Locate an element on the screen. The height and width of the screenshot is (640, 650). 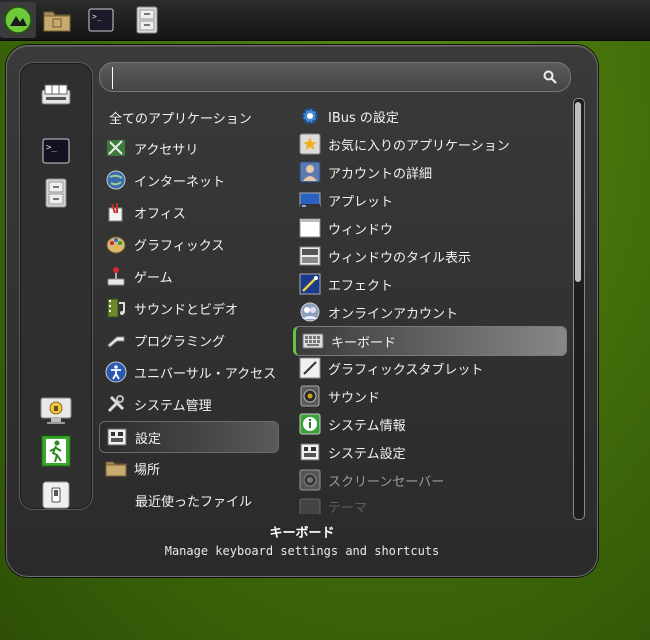
app-label: ウィンドウのタイル表示 is located at coordinates (400, 258).